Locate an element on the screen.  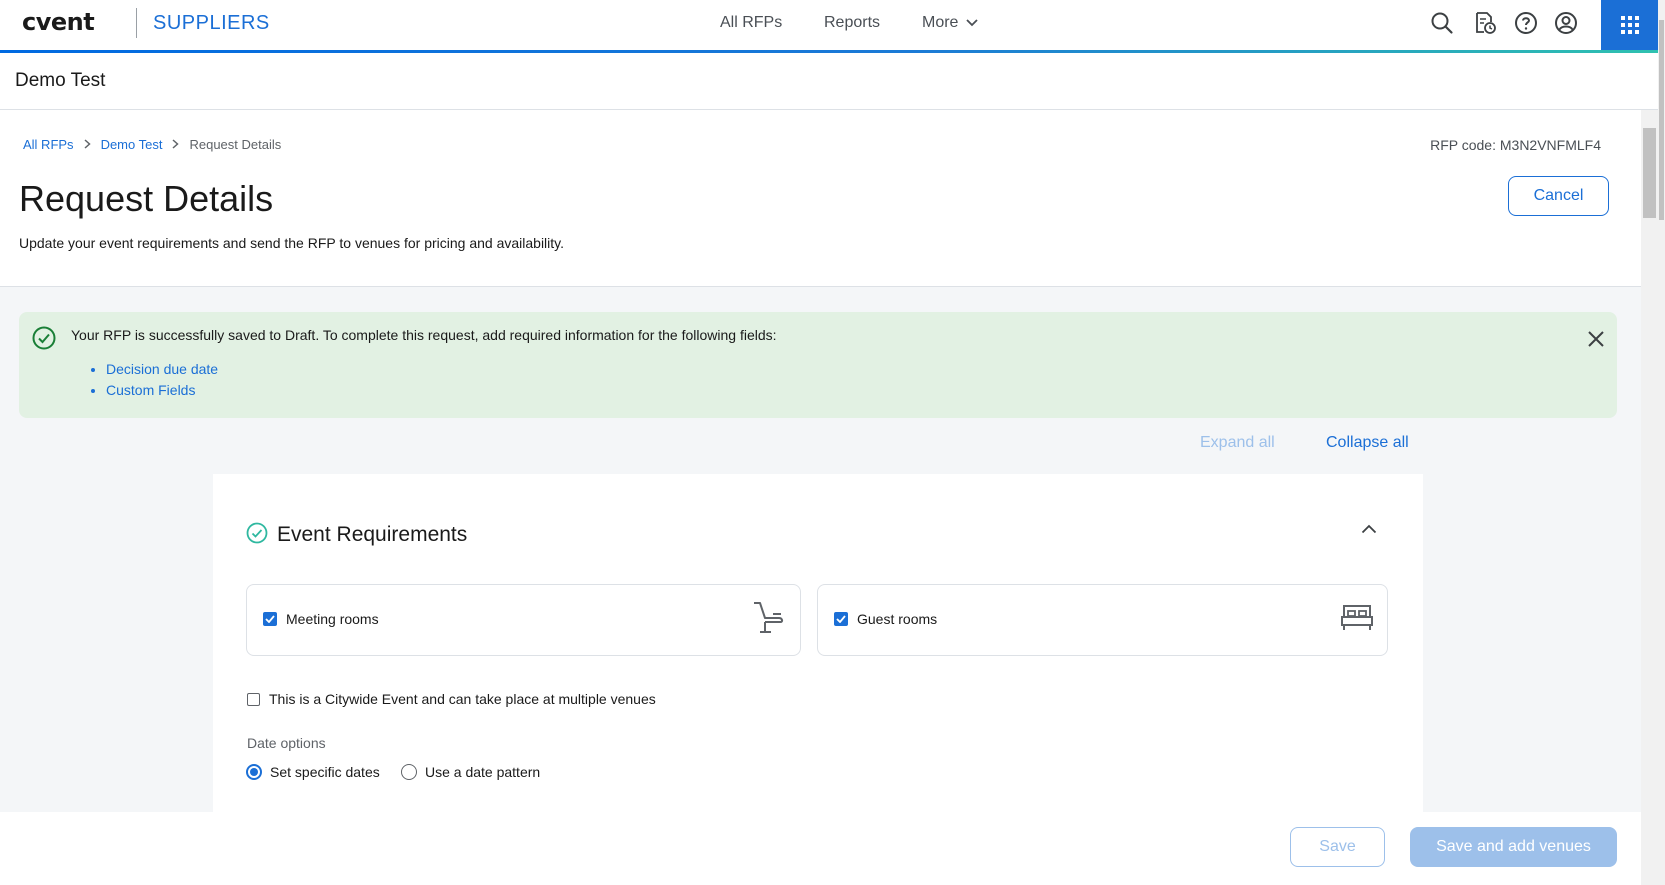
guest-rooms-label: Guest rooms is located at coordinates (897, 619).